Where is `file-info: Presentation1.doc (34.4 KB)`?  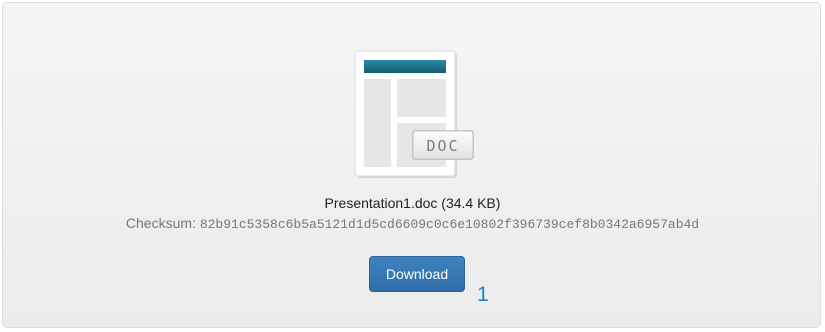
file-info: Presentation1.doc (34.4 KB) is located at coordinates (412, 203).